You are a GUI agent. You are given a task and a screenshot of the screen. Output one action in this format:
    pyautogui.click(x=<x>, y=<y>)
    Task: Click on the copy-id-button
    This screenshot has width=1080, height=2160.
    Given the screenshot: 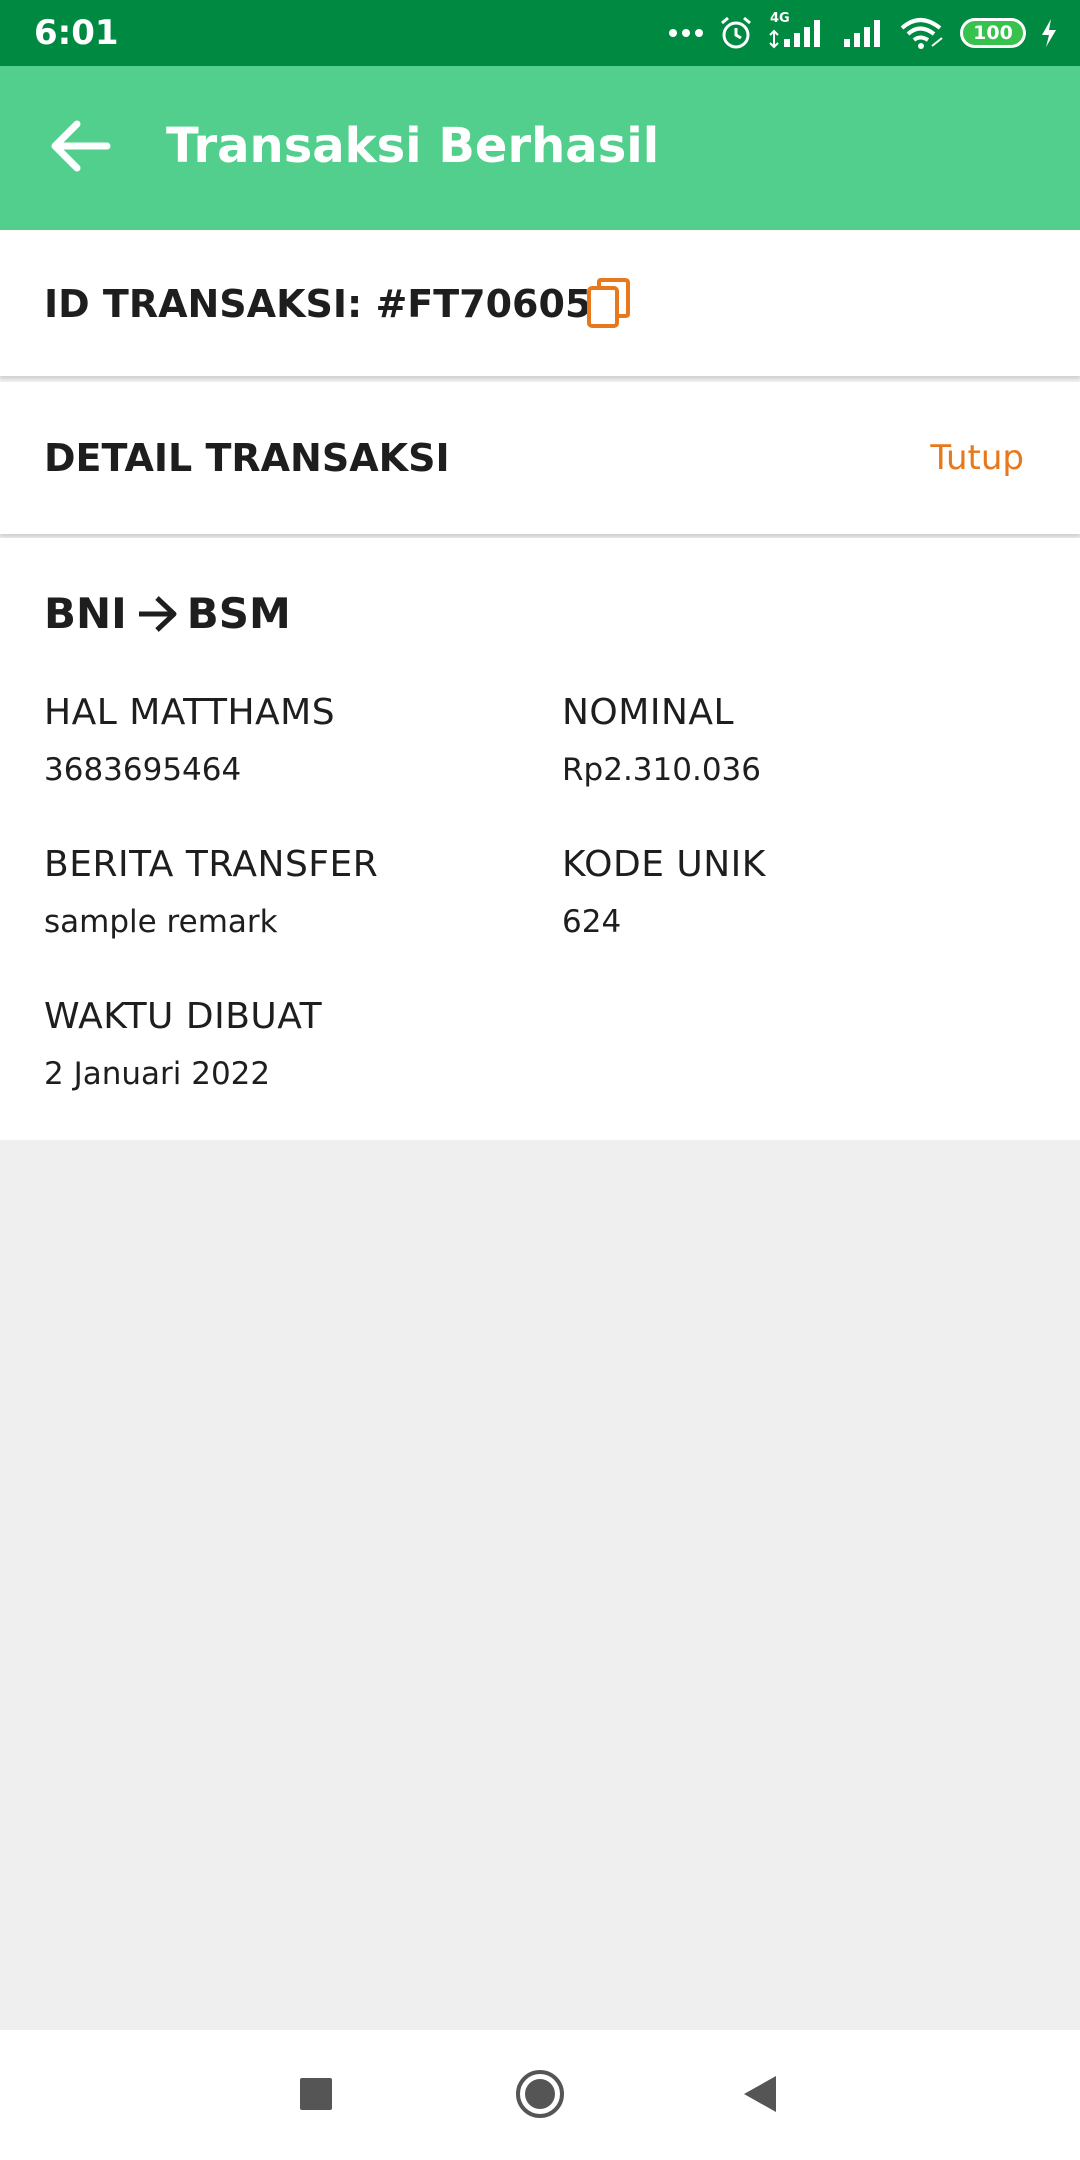 What is the action you would take?
    pyautogui.click(x=609, y=305)
    